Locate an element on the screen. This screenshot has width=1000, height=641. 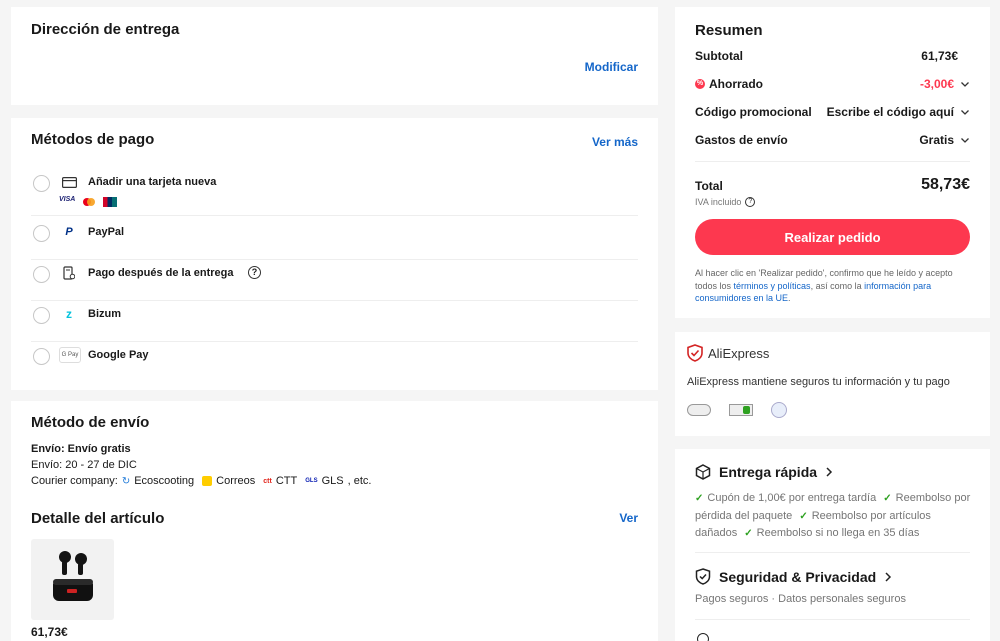
promo-input: Escribe el código aquí is located at coordinates (890, 112).